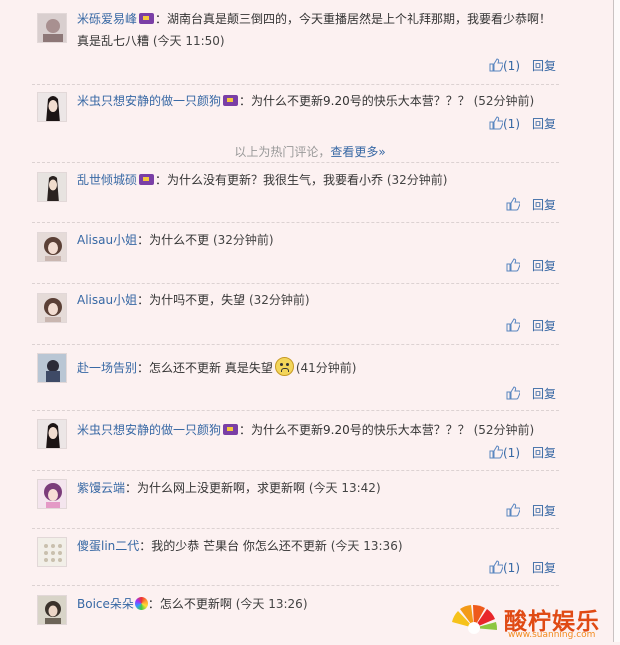 This screenshot has height=645, width=620. Describe the element at coordinates (233, 546) in the screenshot. I see `comment-content: ：我的少恭 芒果台 你怎么还不更新` at that location.